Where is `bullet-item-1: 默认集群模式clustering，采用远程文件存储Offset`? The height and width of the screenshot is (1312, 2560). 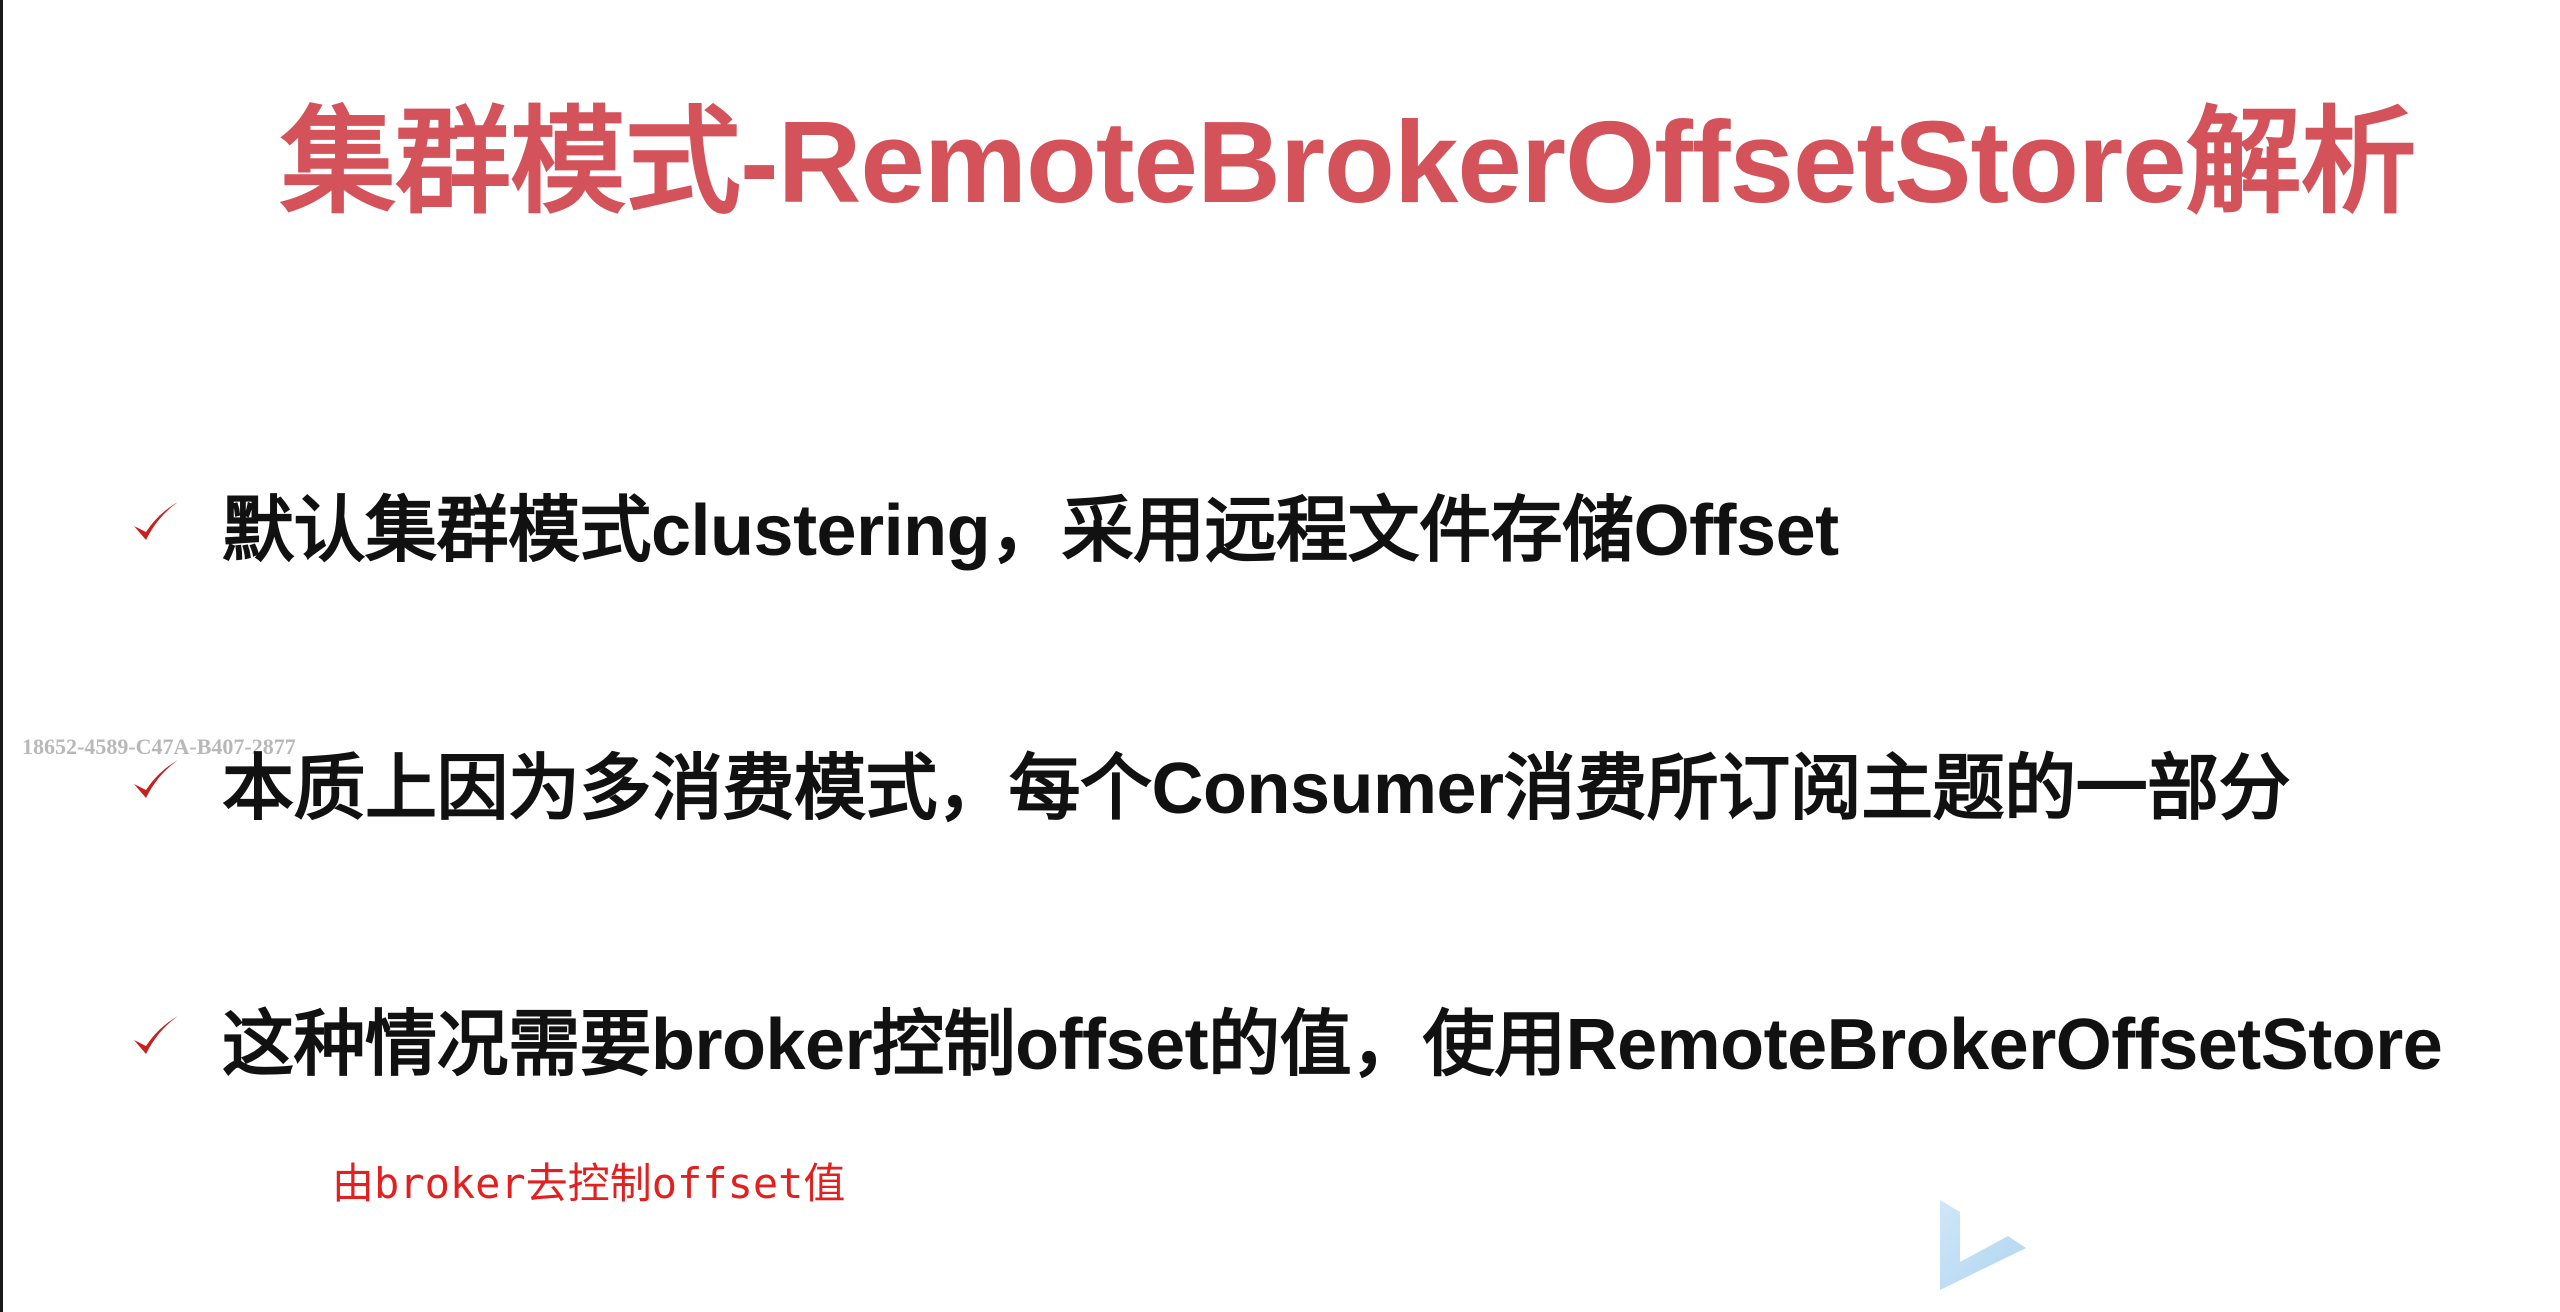
bullet-item-1: 默认集群模式clustering，采用远程文件存储Offset is located at coordinates (983, 524).